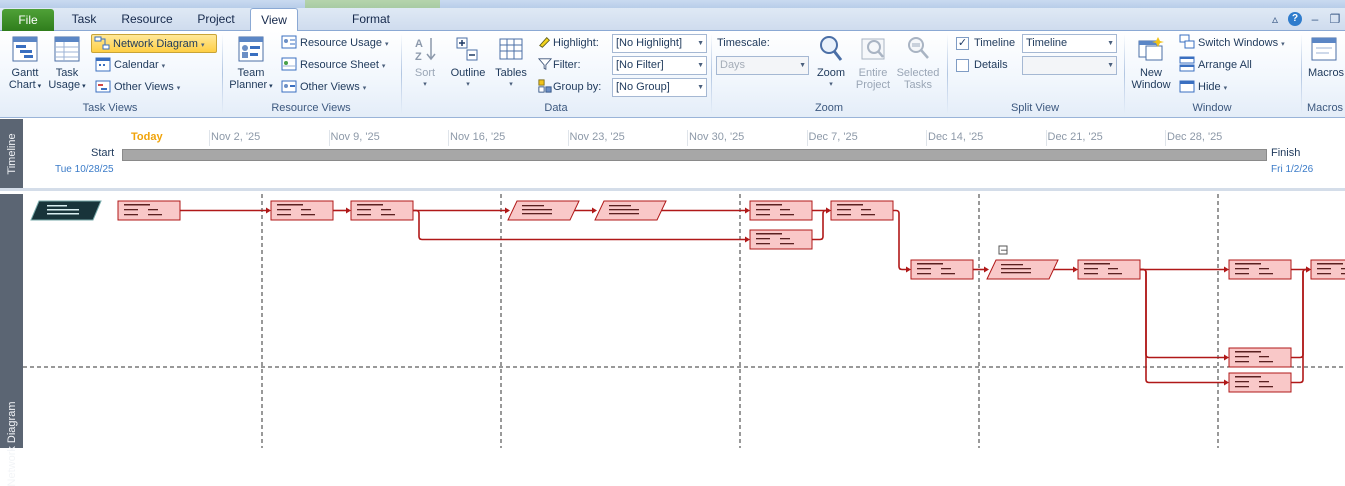 This screenshot has width=1345, height=486. I want to click on minimize-window-icon: –, so click(1315, 19).